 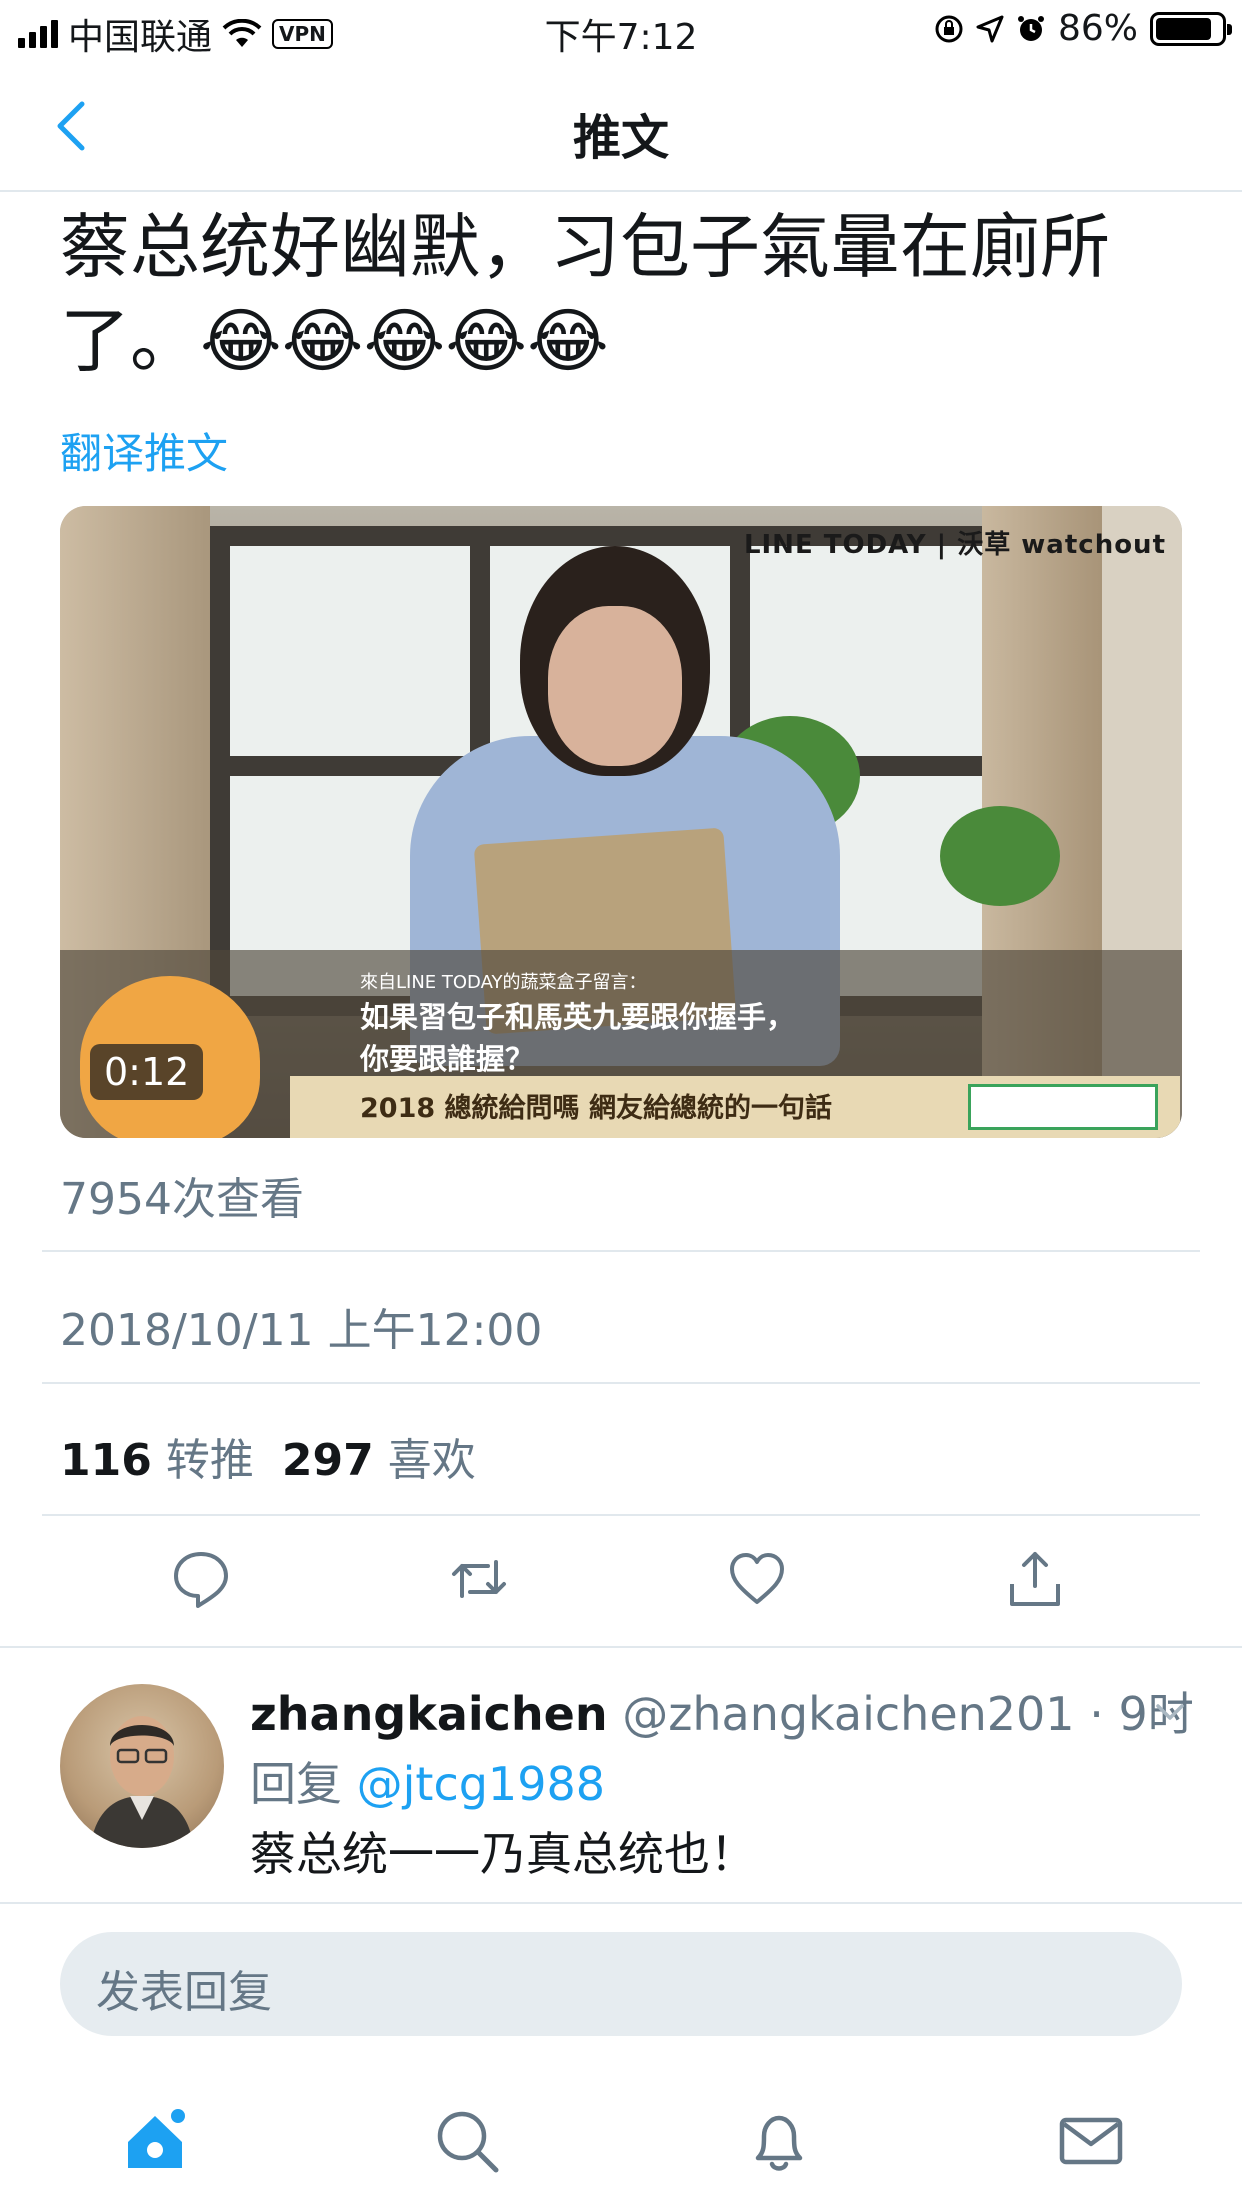 What do you see at coordinates (503, 982) in the screenshot?
I see `video-caption-small: 來自LINE TODAY的蔬菜盒子留言：` at bounding box center [503, 982].